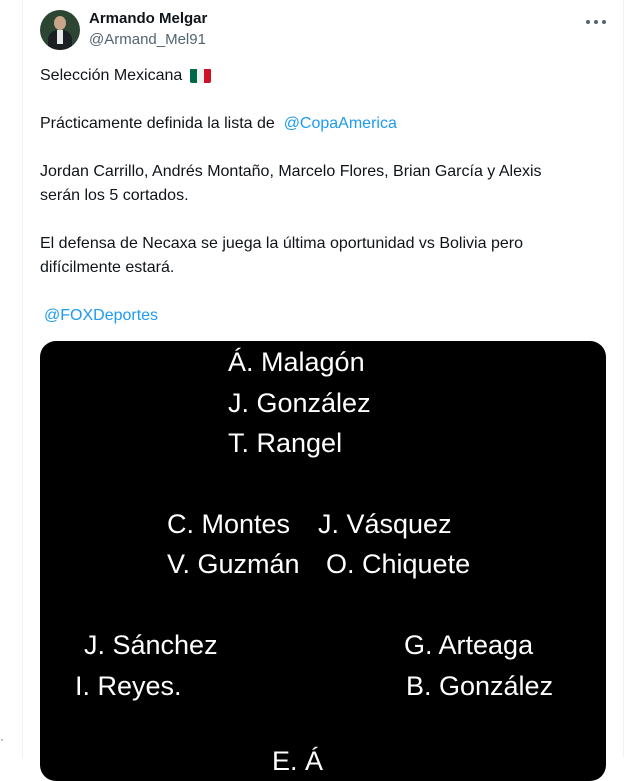 This screenshot has width=635, height=781. What do you see at coordinates (296, 362) in the screenshot?
I see `player-name: Á. Malagón` at bounding box center [296, 362].